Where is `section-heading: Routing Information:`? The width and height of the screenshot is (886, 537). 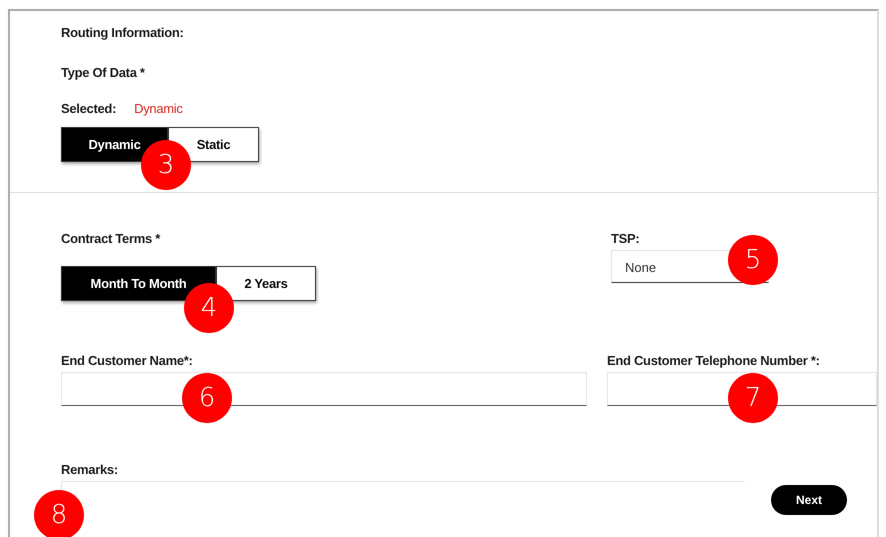 section-heading: Routing Information: is located at coordinates (123, 32).